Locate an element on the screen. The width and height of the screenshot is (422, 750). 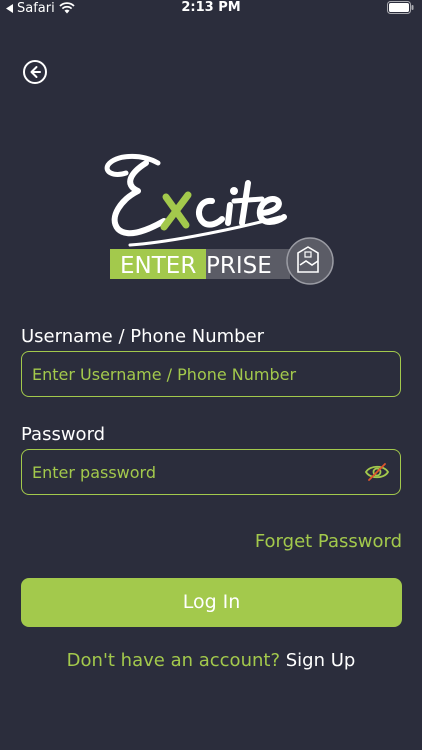
signup-prompt: Don't have an account? is located at coordinates (173, 660).